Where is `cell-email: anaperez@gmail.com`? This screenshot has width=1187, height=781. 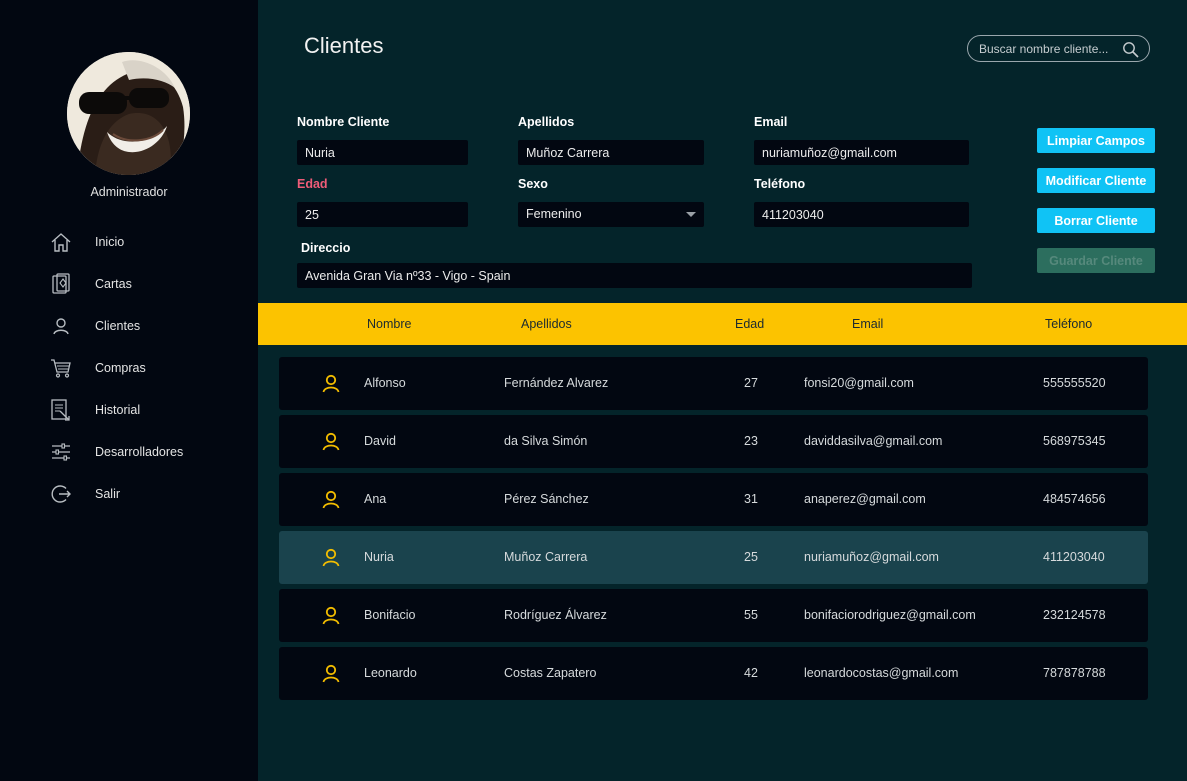
cell-email: anaperez@gmail.com is located at coordinates (865, 499).